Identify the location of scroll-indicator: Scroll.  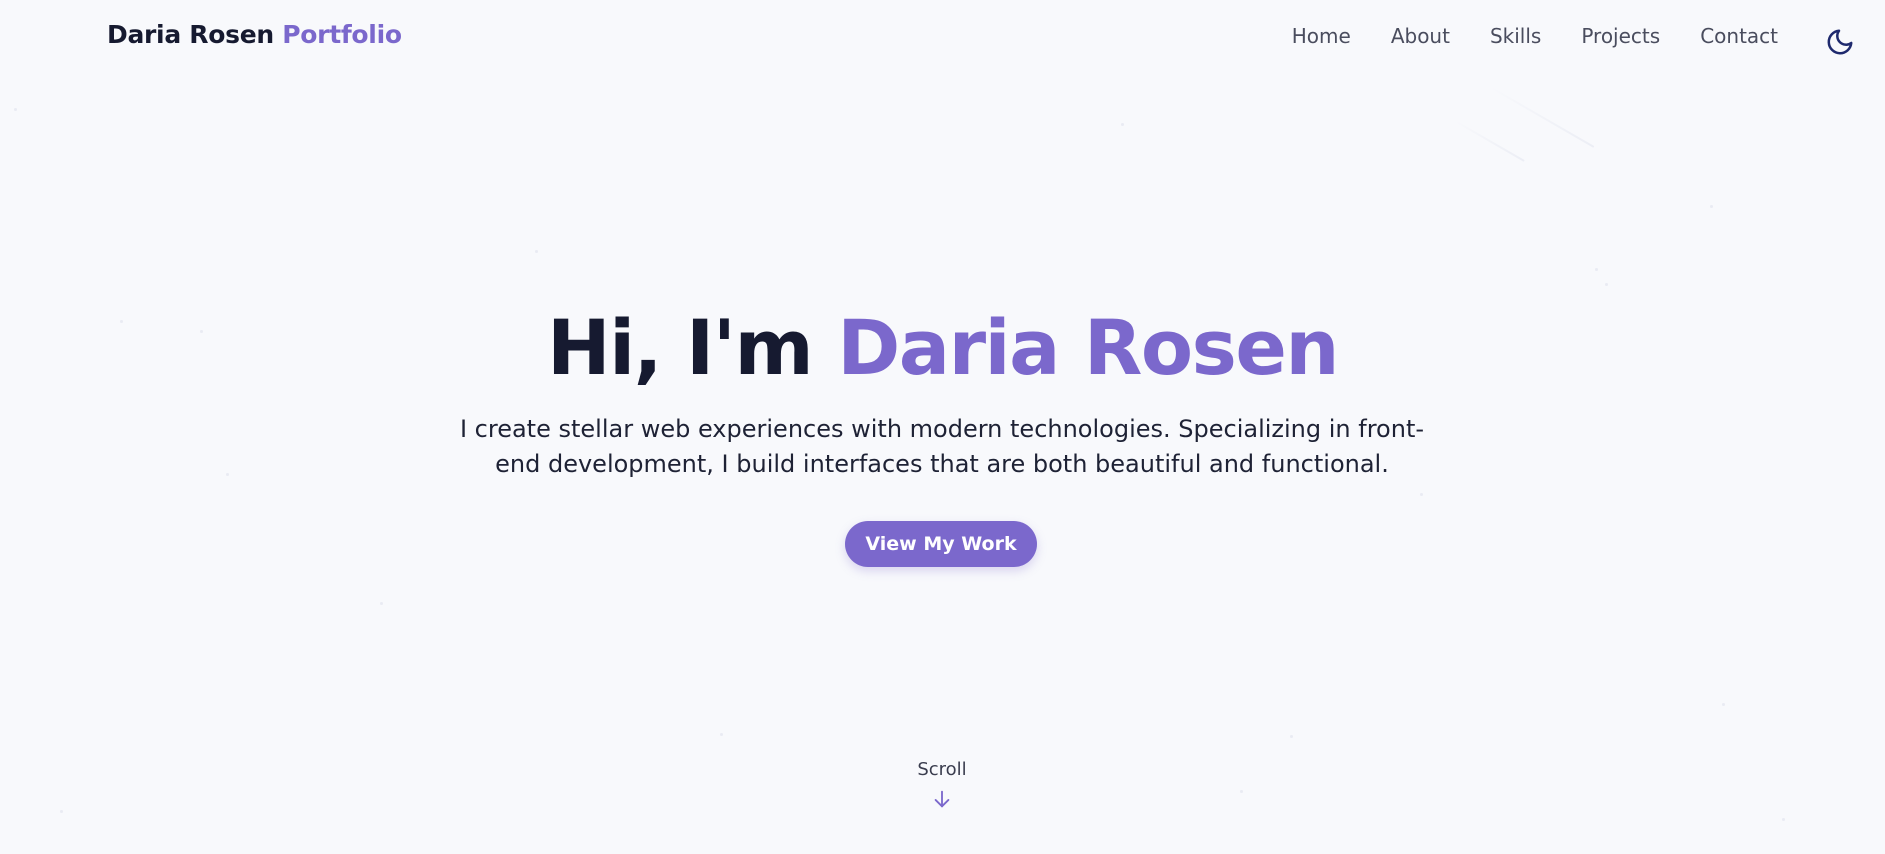
(942, 784).